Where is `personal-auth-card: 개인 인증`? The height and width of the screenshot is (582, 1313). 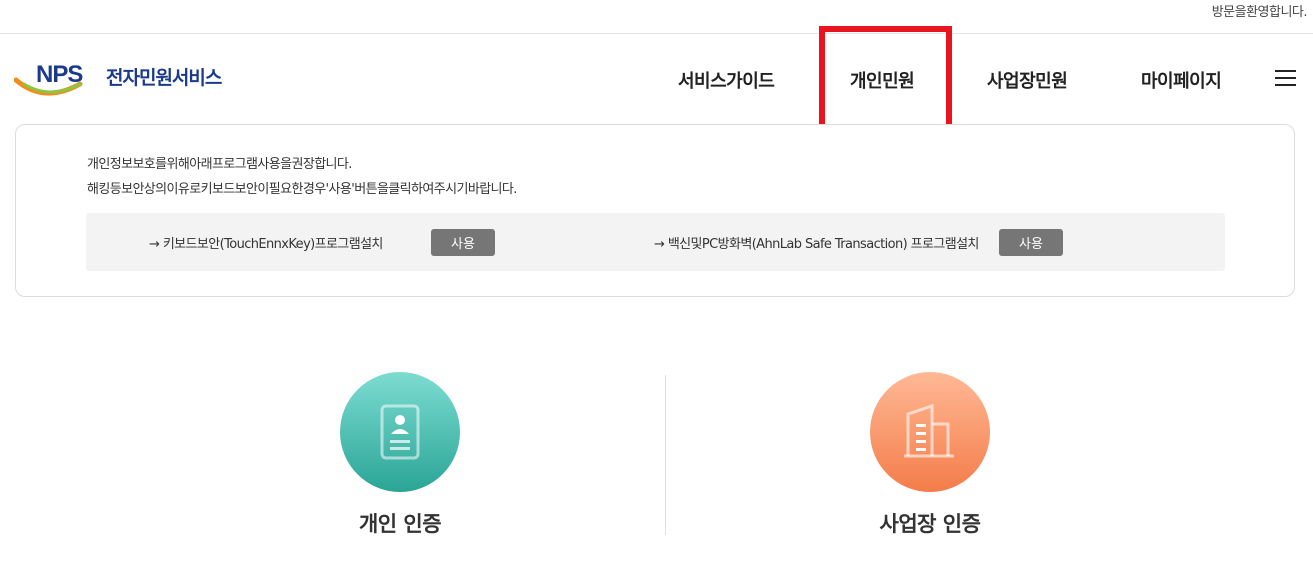 personal-auth-card: 개인 인증 is located at coordinates (400, 457).